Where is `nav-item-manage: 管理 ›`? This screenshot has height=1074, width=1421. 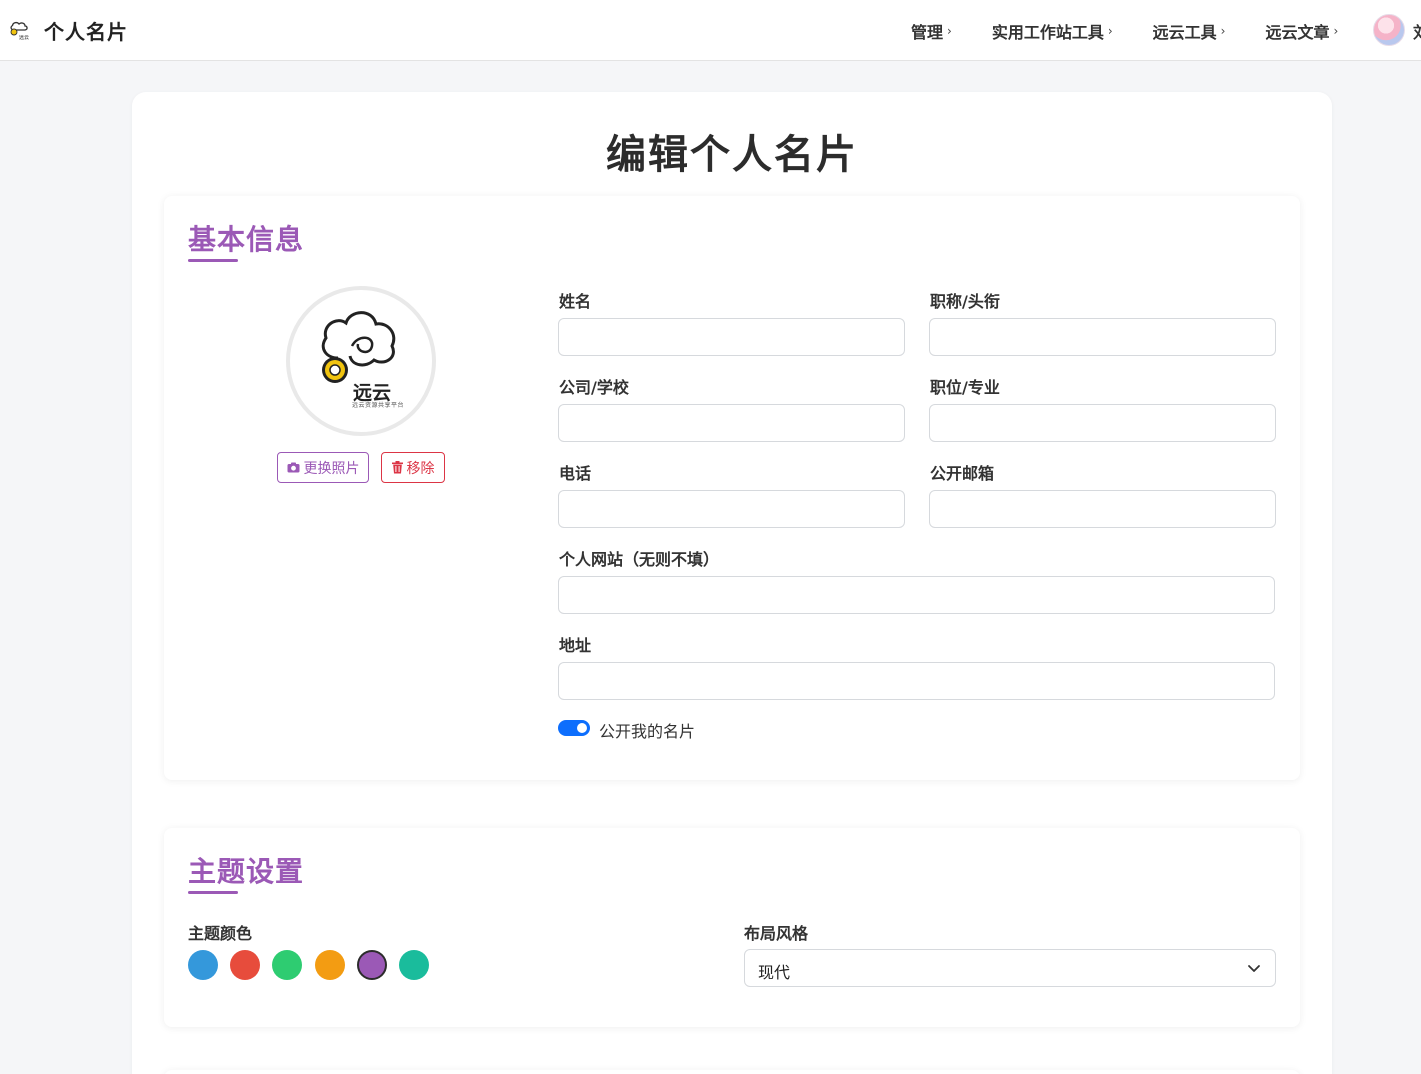
nav-item-manage: 管理 › is located at coordinates (931, 31).